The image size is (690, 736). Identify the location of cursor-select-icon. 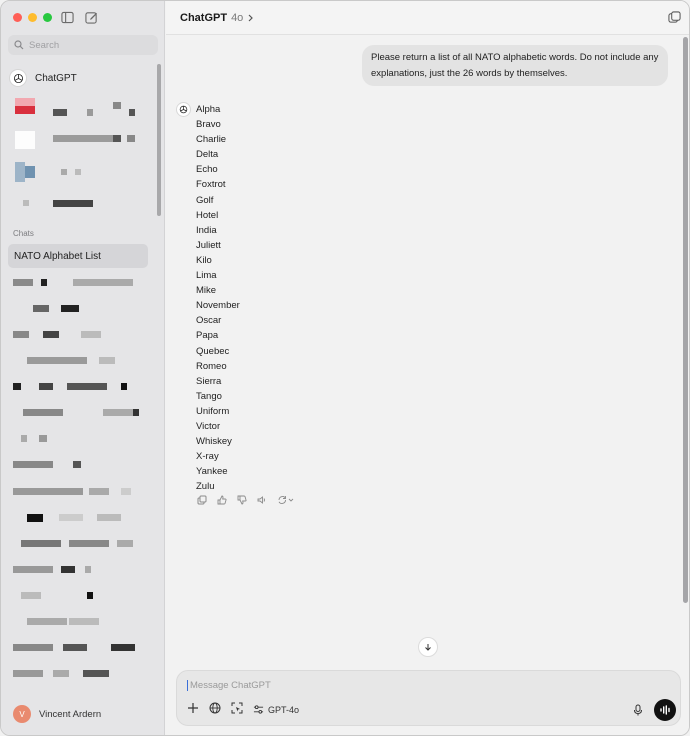
(237, 708).